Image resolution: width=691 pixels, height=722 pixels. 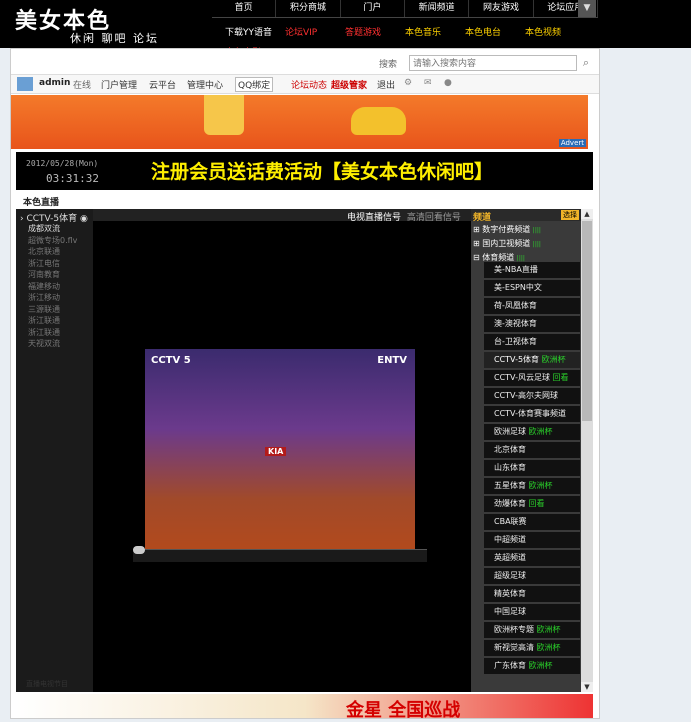 I want to click on mail-icon: ✉, so click(x=428, y=83).